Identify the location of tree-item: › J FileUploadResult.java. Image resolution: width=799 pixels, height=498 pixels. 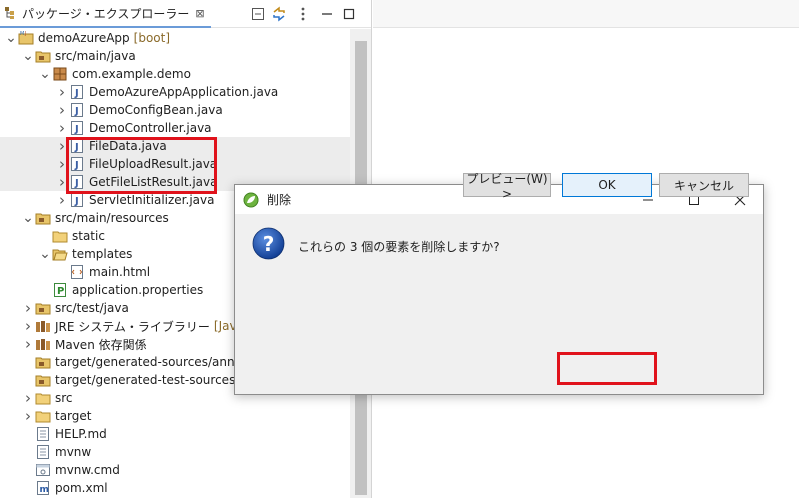
(175, 164).